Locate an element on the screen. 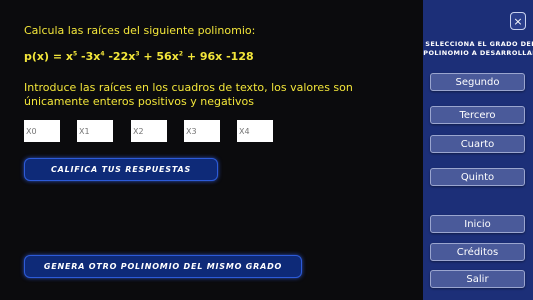  panel-title-line: SELECCIONA EL GRADO DEL is located at coordinates (479, 44).